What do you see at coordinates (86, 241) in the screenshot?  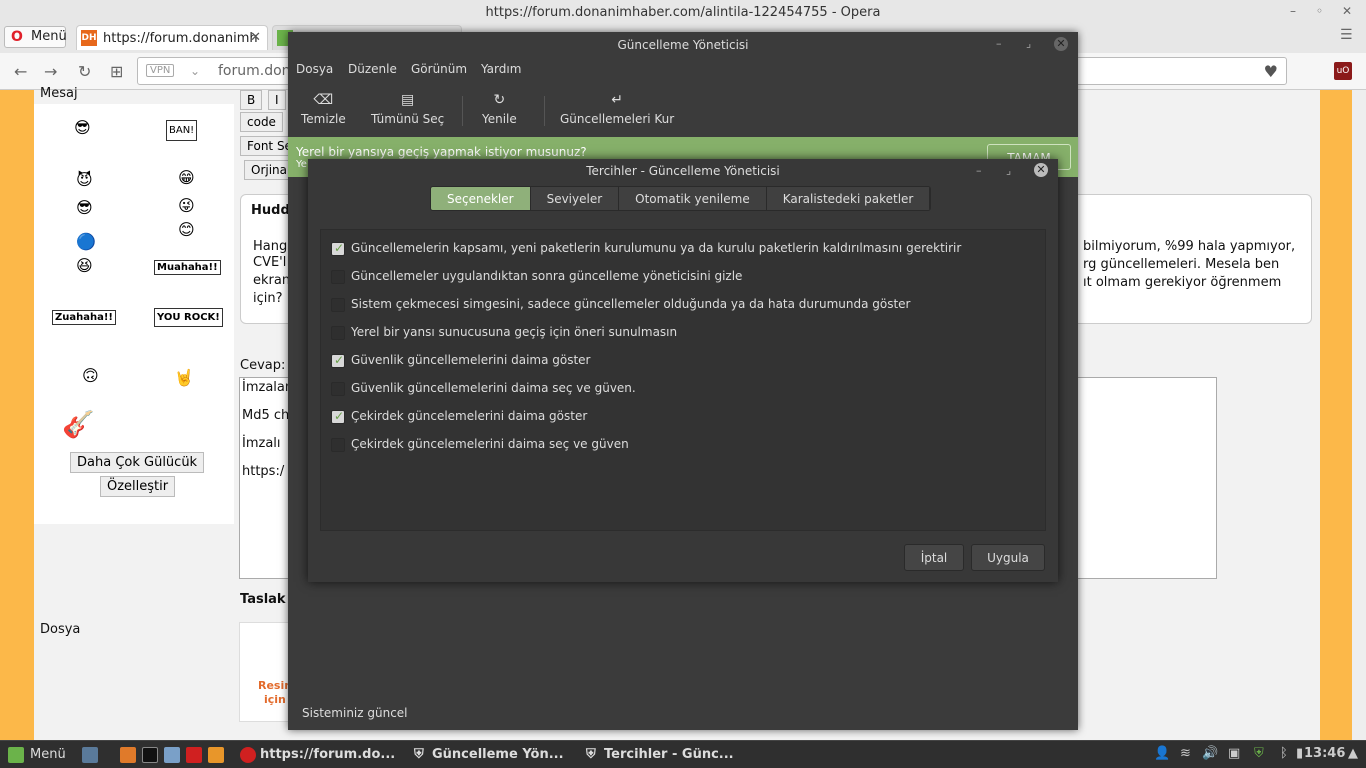 I see `smiley-icon: 🔵` at bounding box center [86, 241].